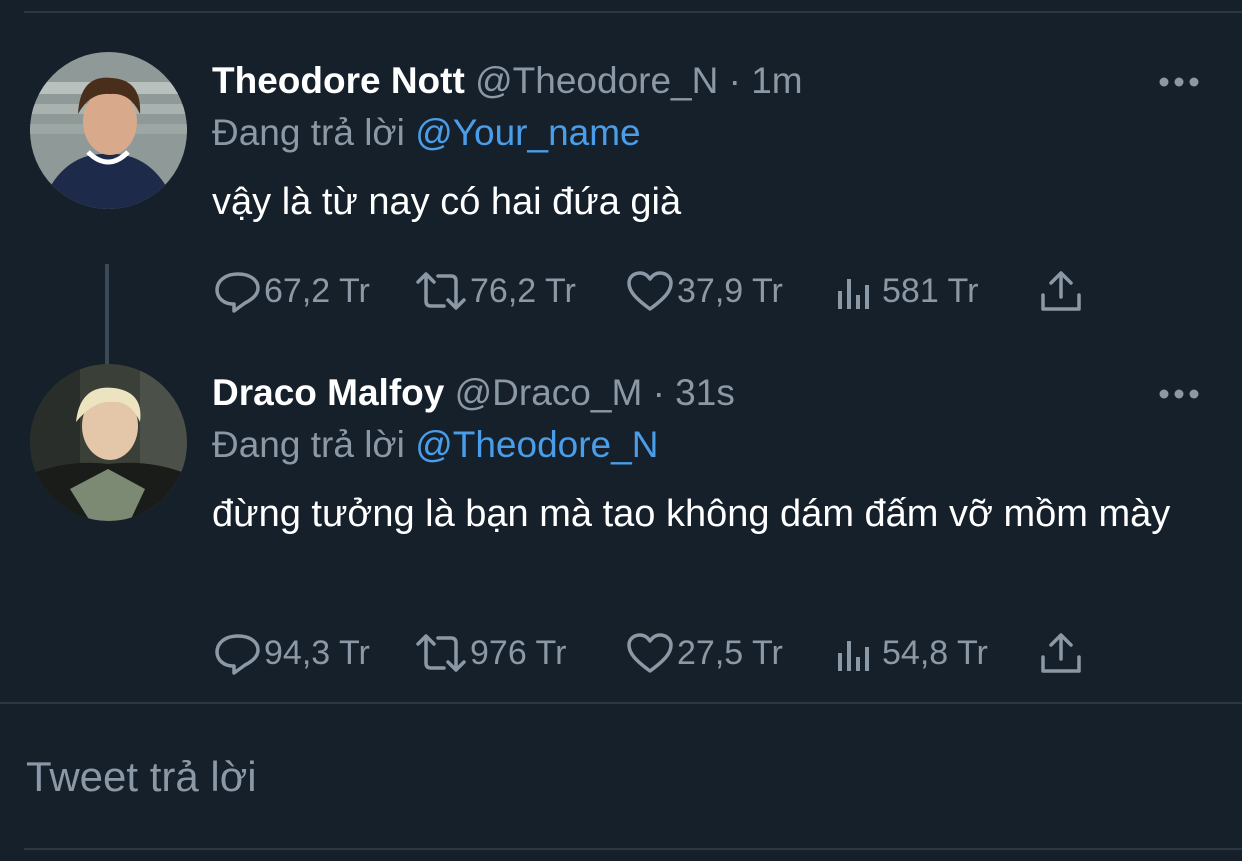 This screenshot has width=1242, height=861. Describe the element at coordinates (527, 132) in the screenshot. I see `mention-link: @Your_name` at that location.